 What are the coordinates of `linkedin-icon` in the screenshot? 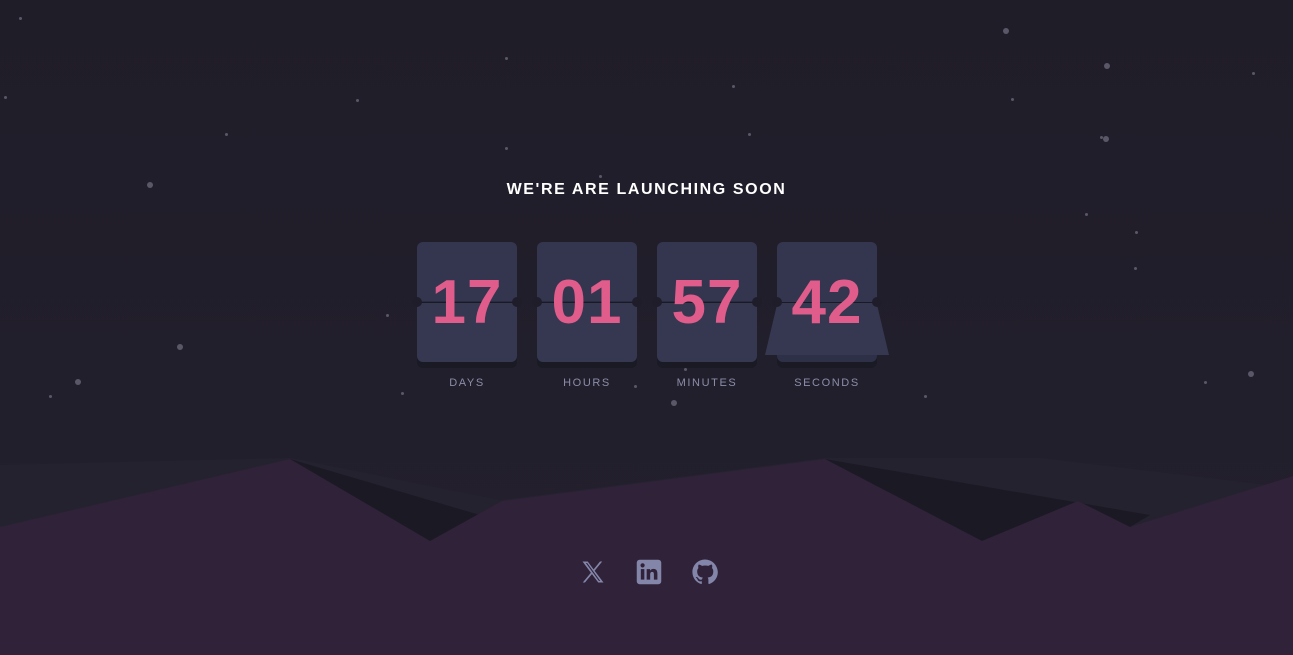 It's located at (649, 572).